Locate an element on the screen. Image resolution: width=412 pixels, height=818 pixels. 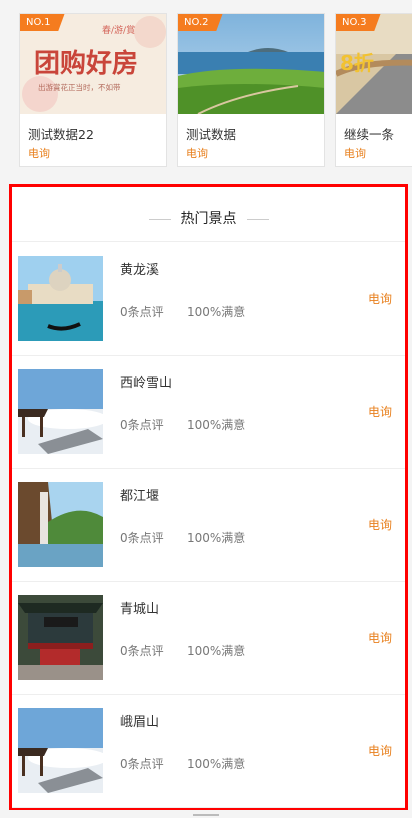
attraction-item: 青城山 0条点评 100%满意 电询 is located at coordinates (208, 638).